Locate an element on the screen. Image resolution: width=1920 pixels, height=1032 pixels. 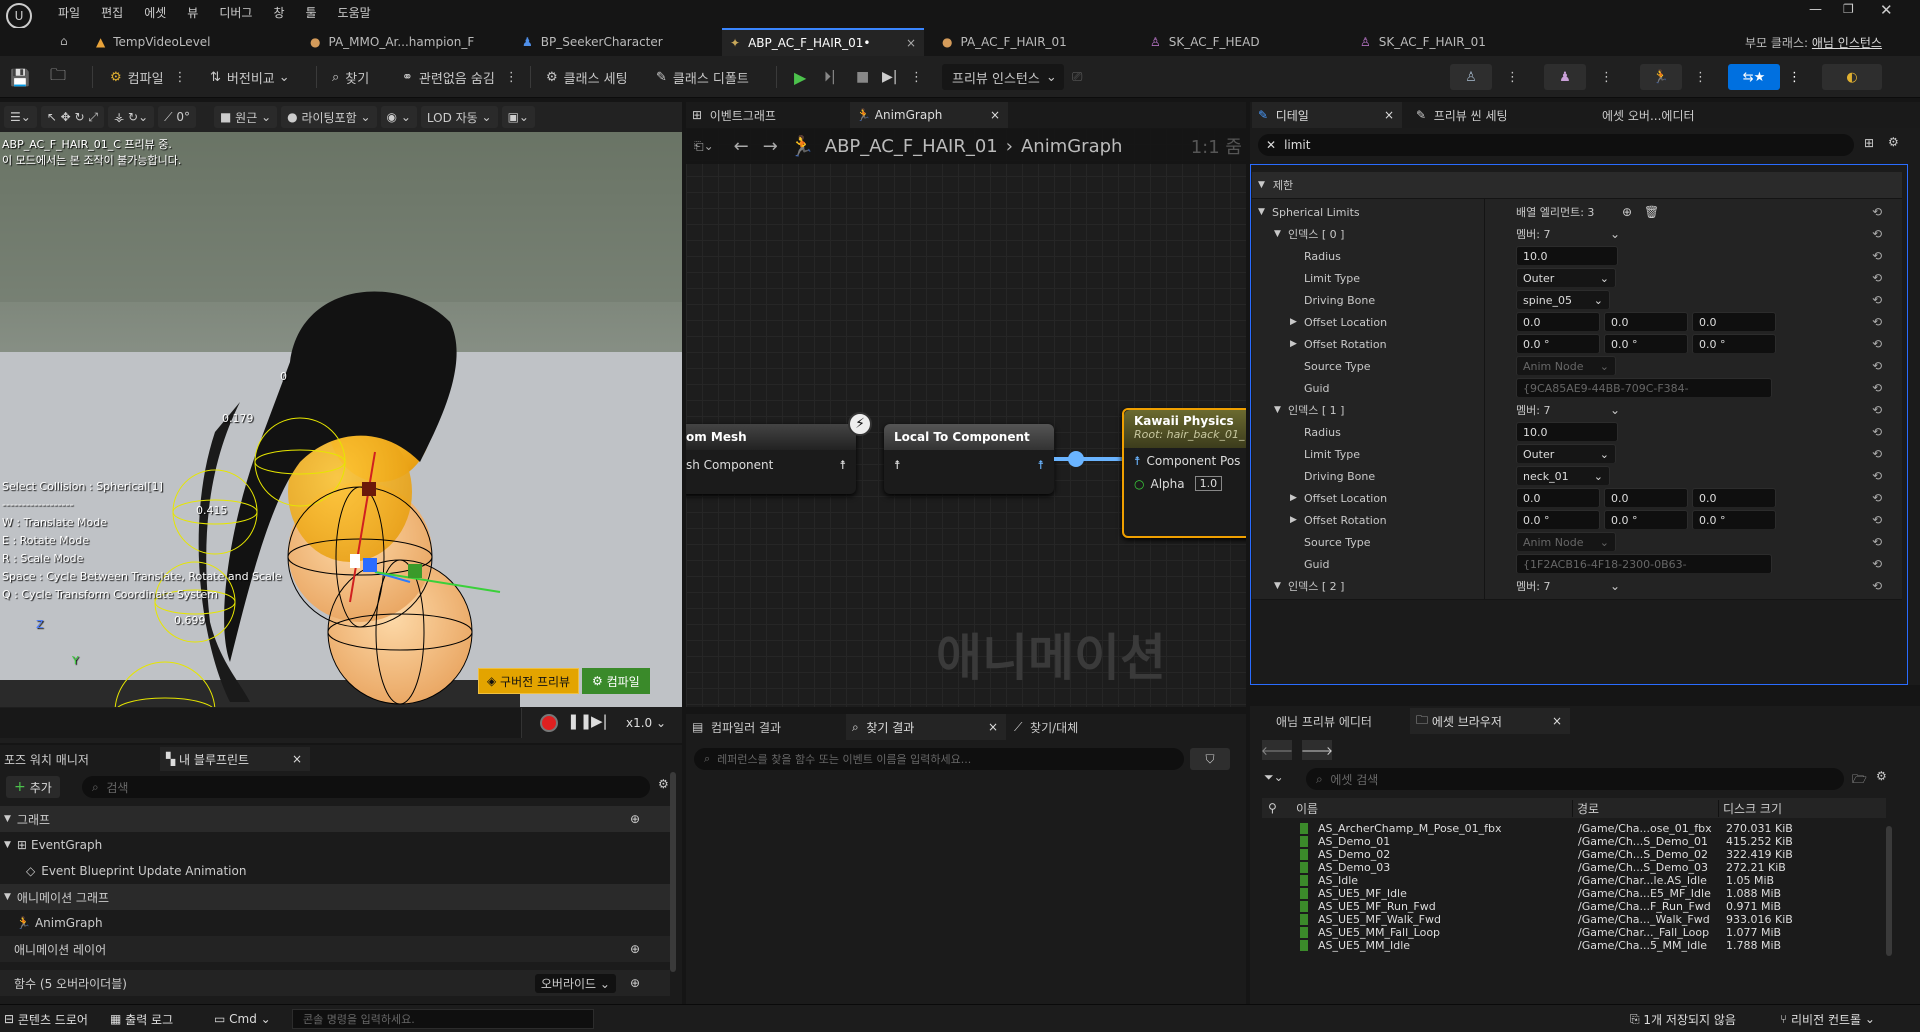
forward-arrow-icon: → is located at coordinates (770, 146).